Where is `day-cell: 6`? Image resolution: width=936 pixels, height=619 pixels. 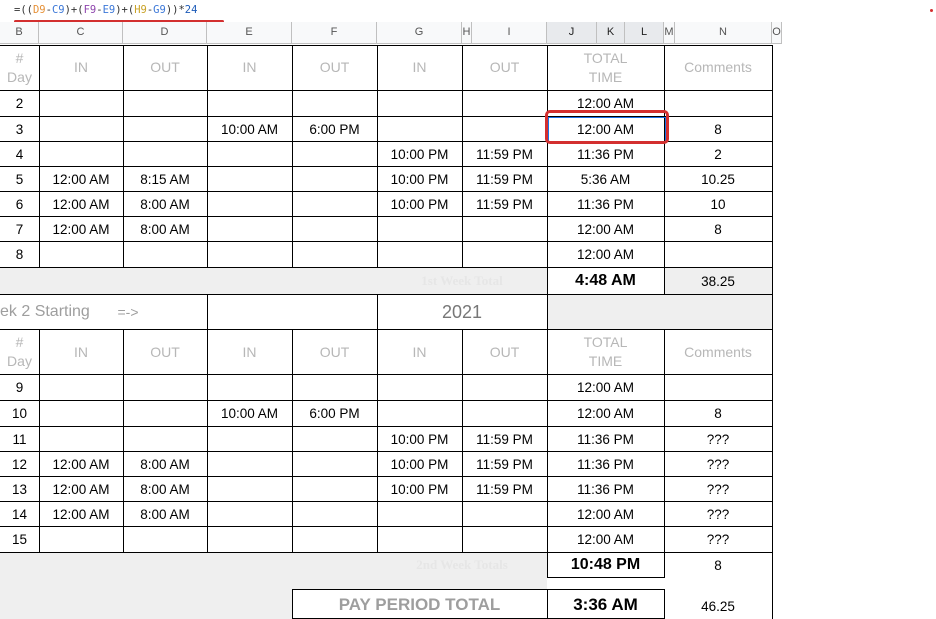 day-cell: 6 is located at coordinates (19, 204).